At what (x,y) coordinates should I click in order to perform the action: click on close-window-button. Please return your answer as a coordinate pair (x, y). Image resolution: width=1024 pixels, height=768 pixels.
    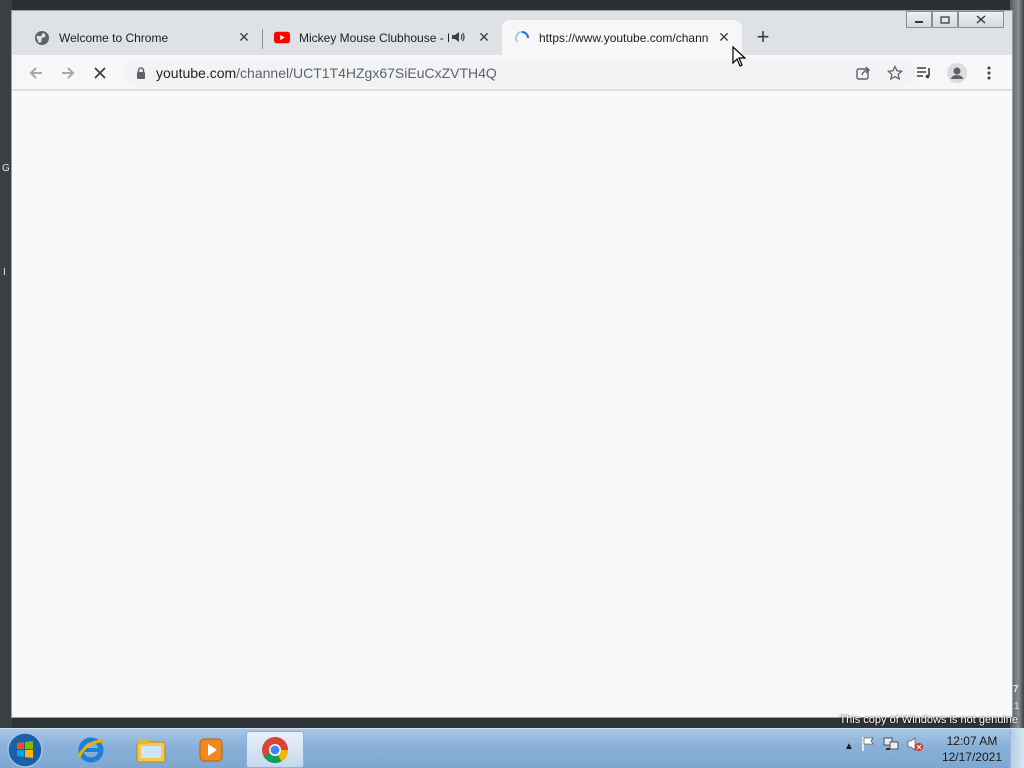
    Looking at the image, I should click on (981, 19).